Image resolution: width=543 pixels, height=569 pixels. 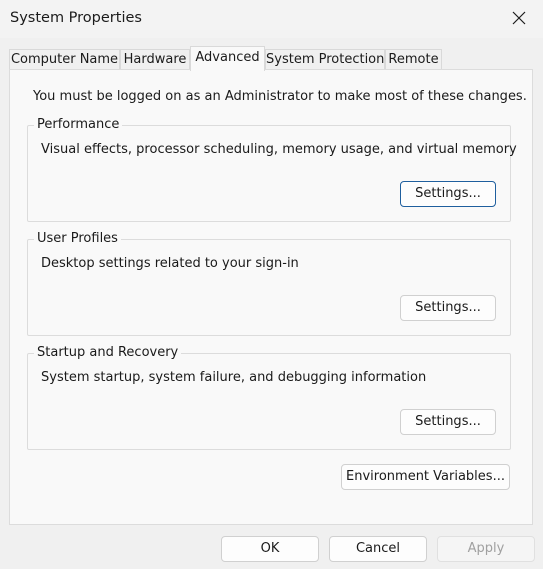 What do you see at coordinates (413, 60) in the screenshot?
I see `tab-remote: Remote` at bounding box center [413, 60].